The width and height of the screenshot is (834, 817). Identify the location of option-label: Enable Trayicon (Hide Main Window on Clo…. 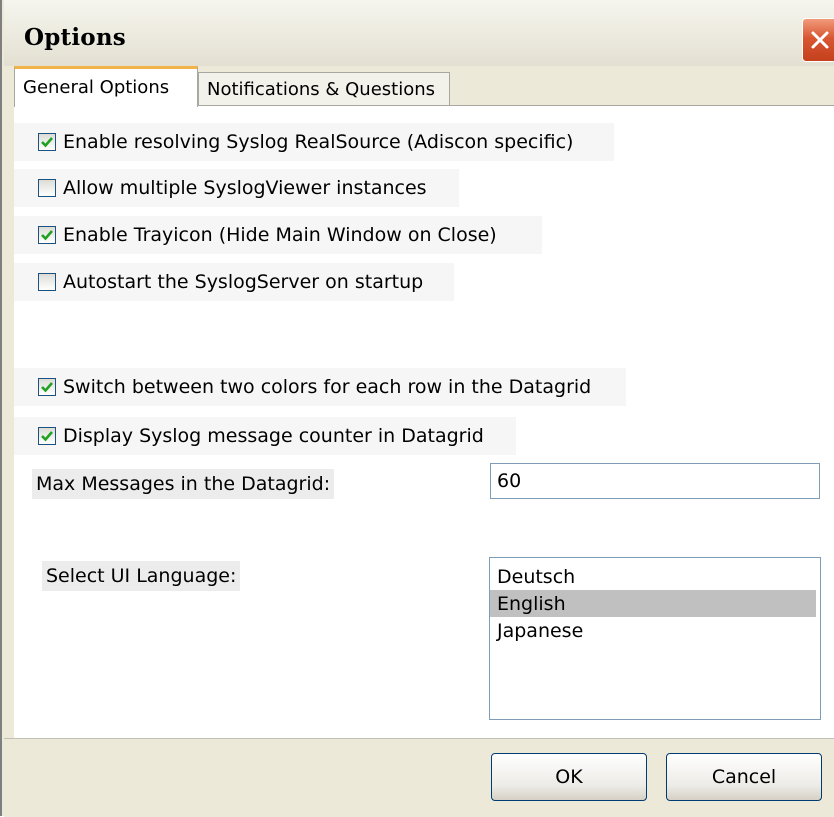
(280, 235).